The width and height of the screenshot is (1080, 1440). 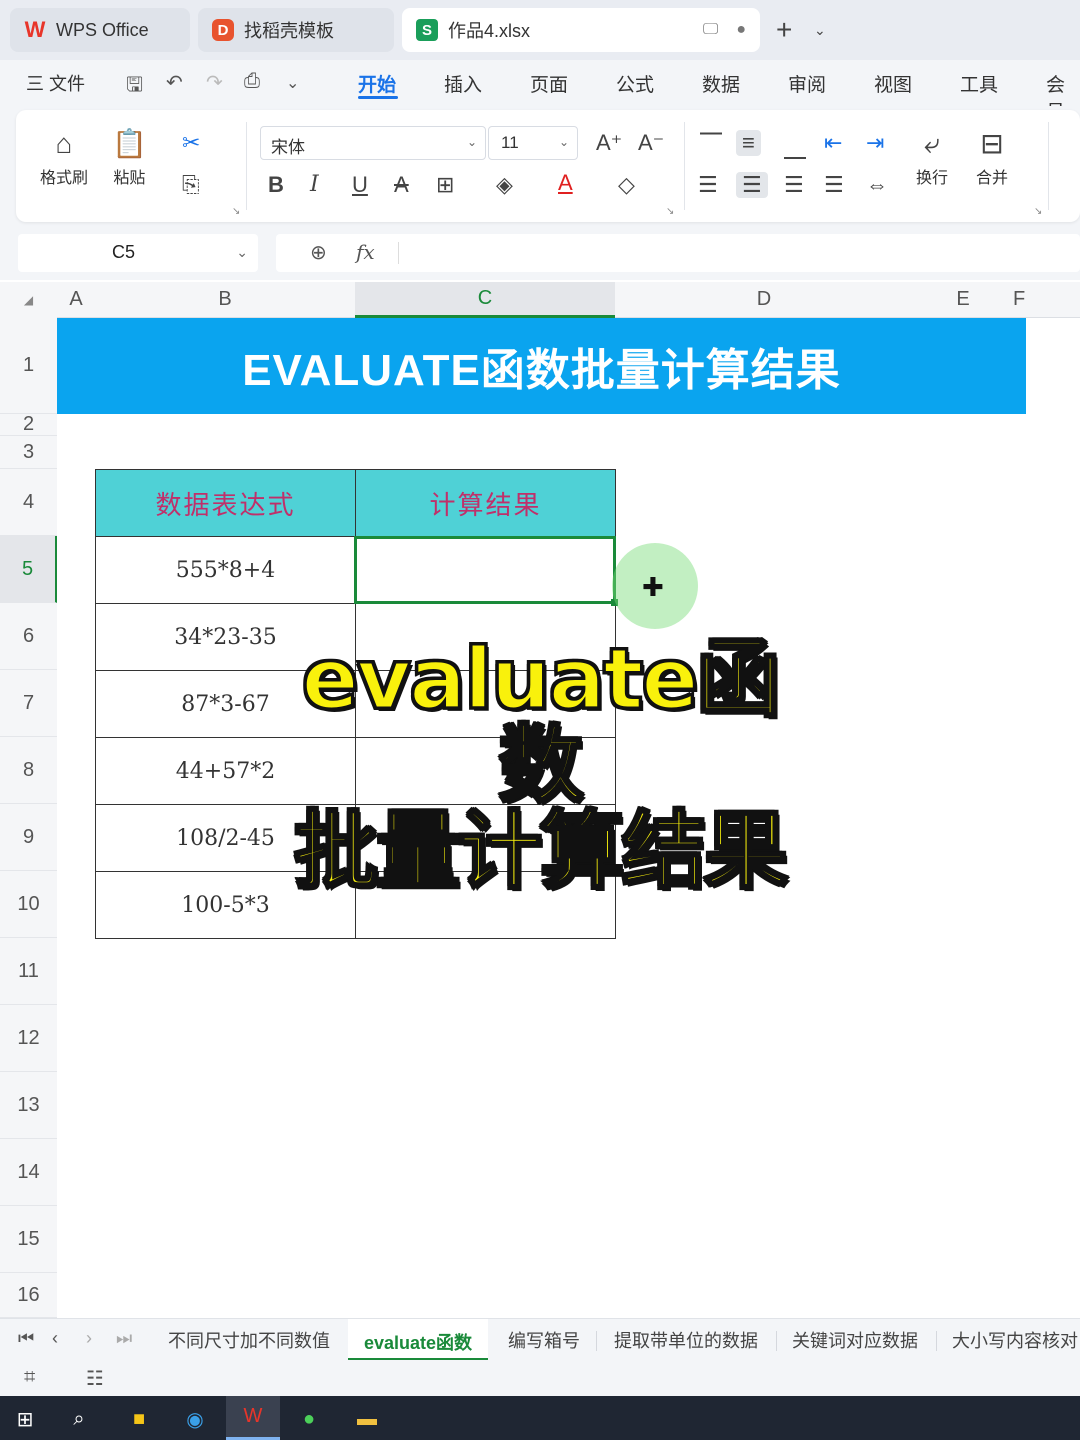 I want to click on copy-icon: ⎘, so click(x=191, y=185).